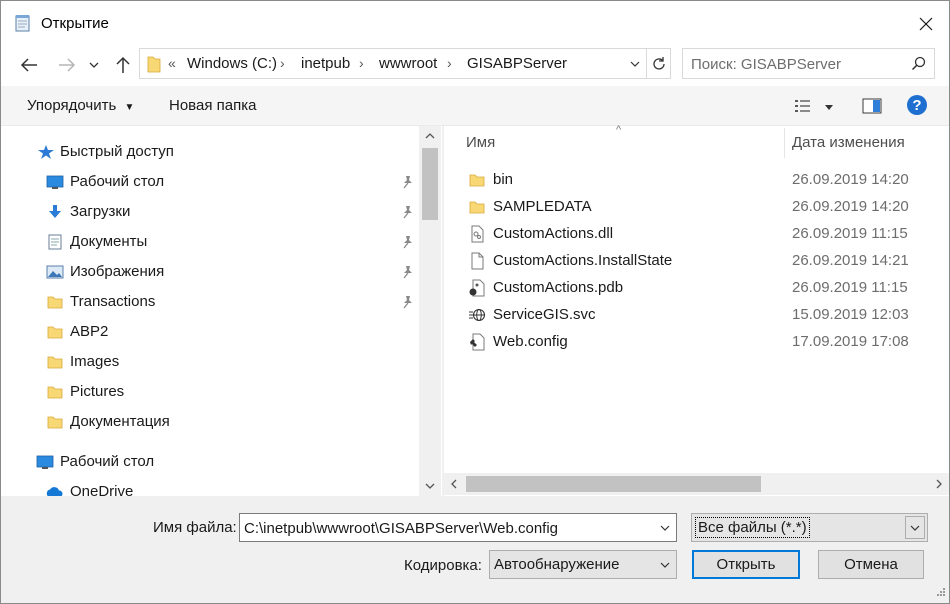 This screenshot has width=950, height=604. I want to click on encoding-dropdown-button, so click(665, 564).